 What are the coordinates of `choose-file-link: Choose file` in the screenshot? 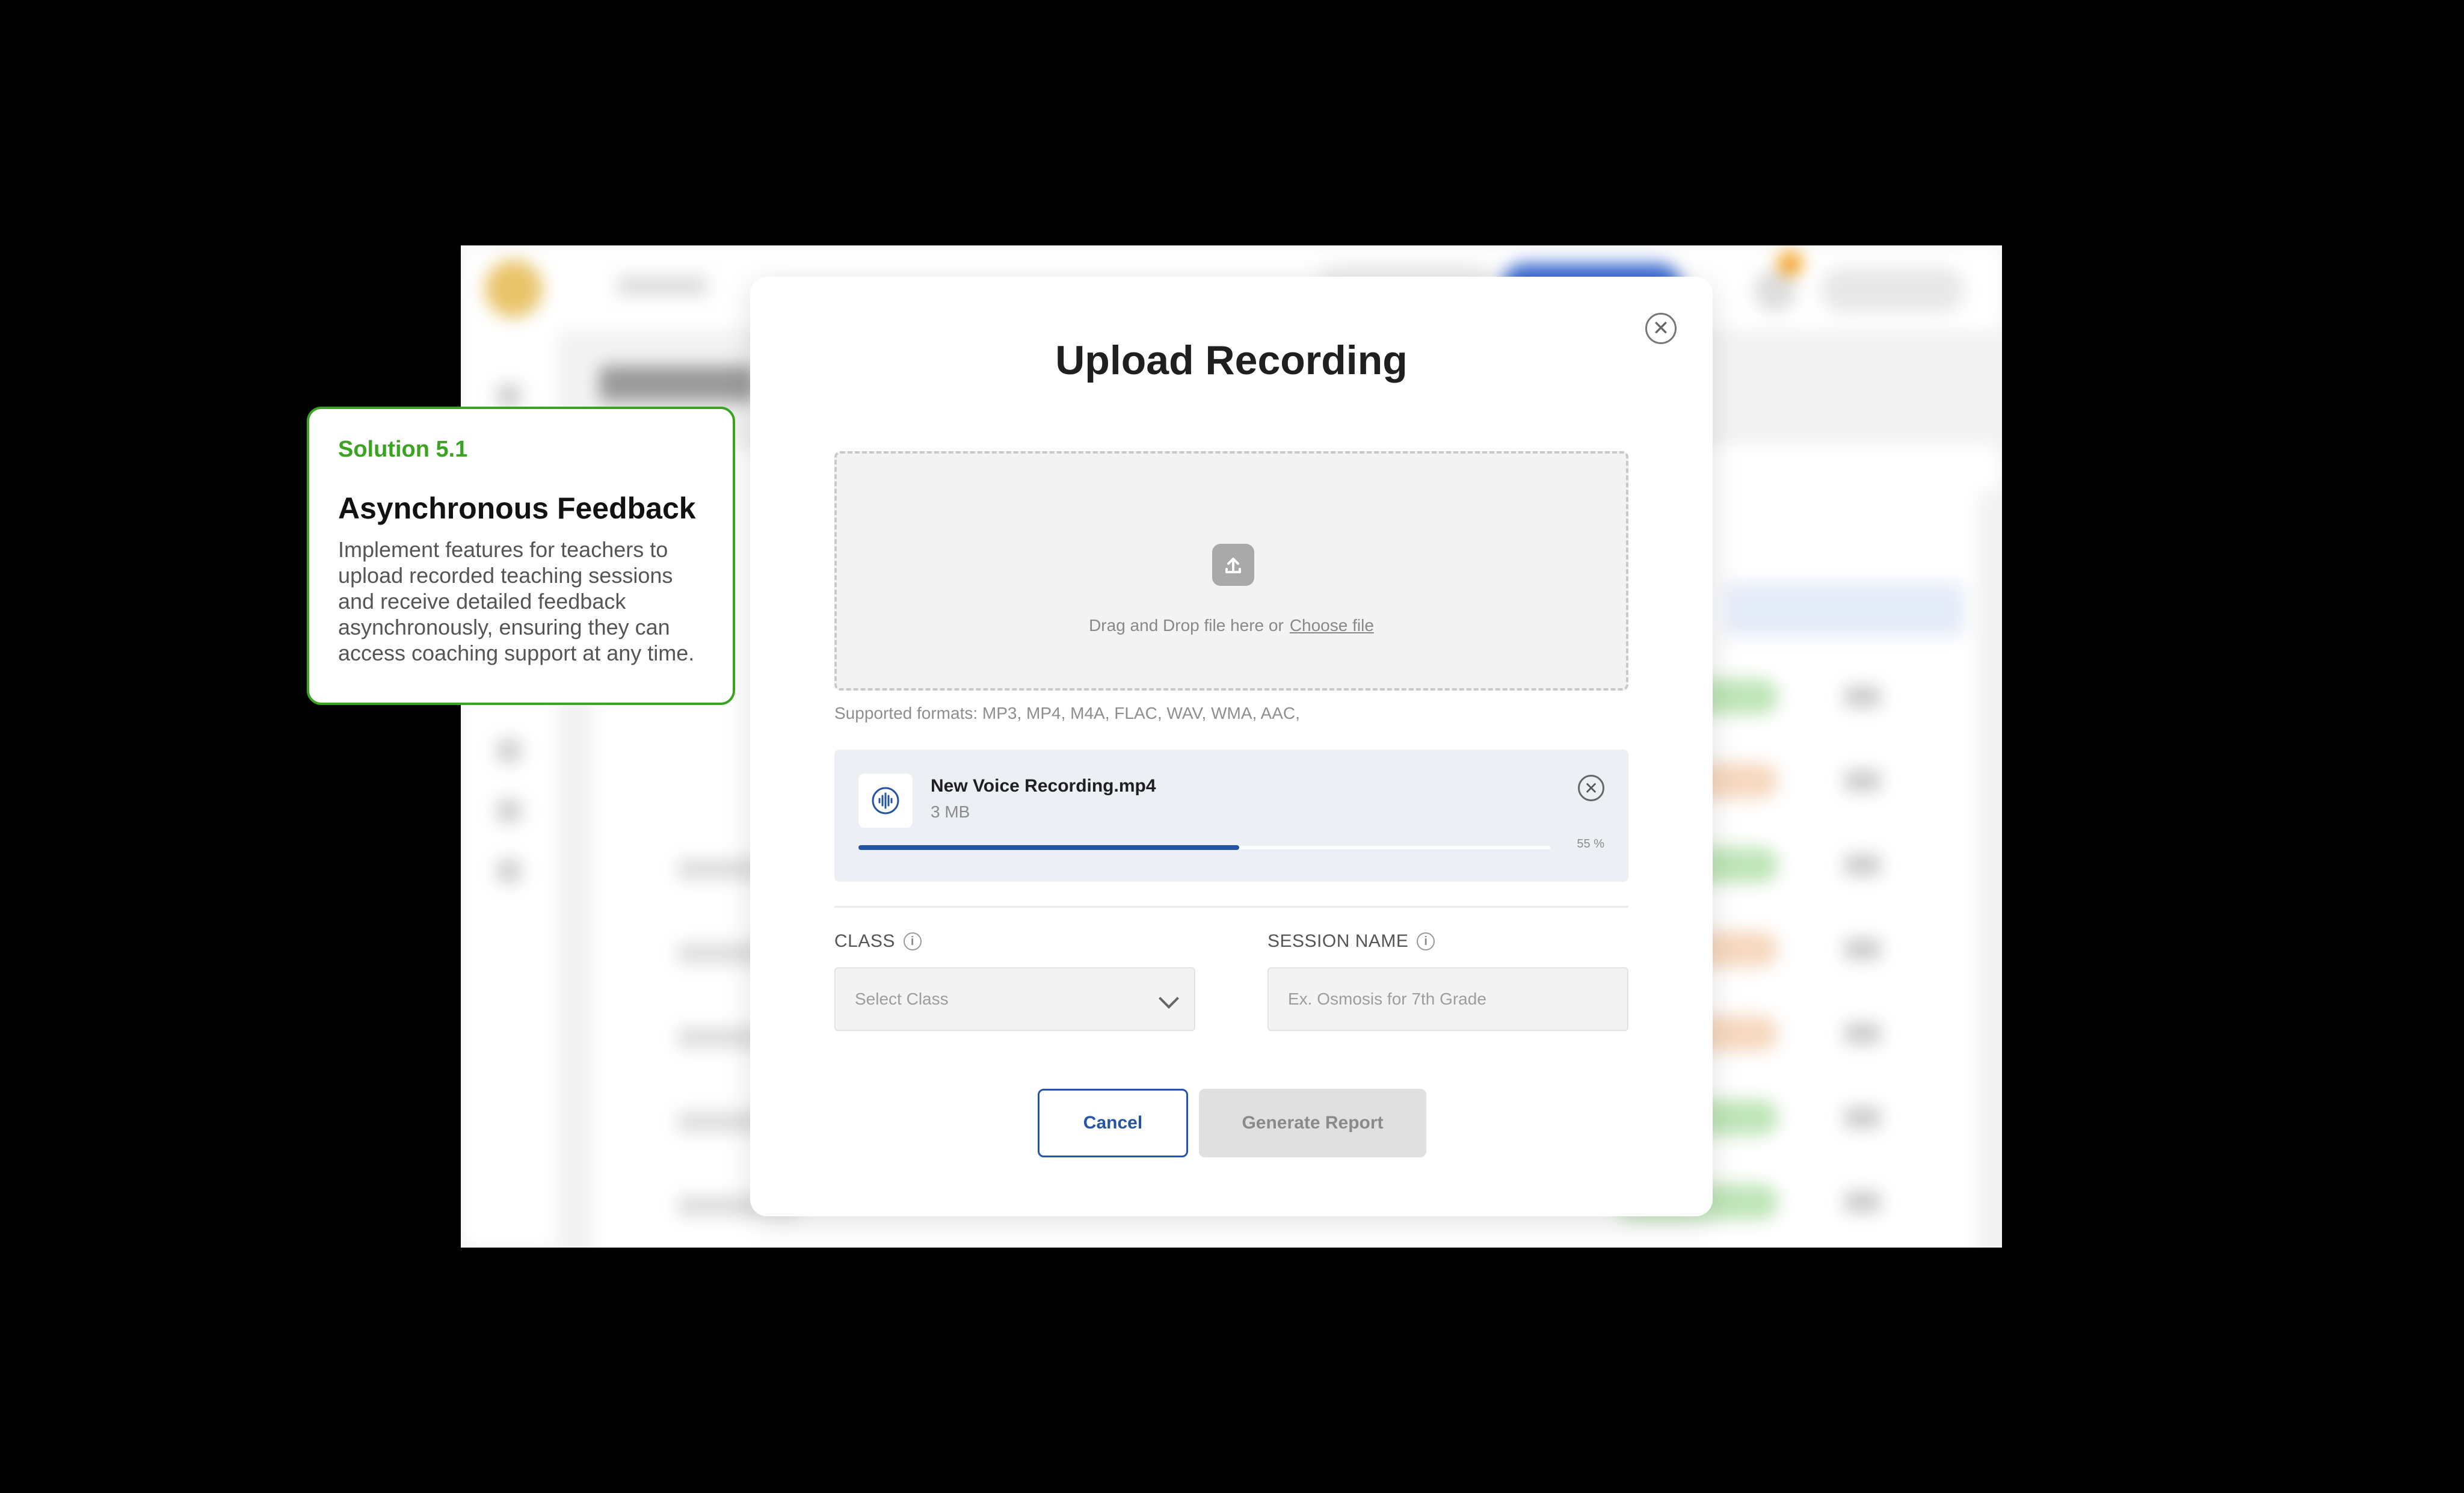 It's located at (1332, 625).